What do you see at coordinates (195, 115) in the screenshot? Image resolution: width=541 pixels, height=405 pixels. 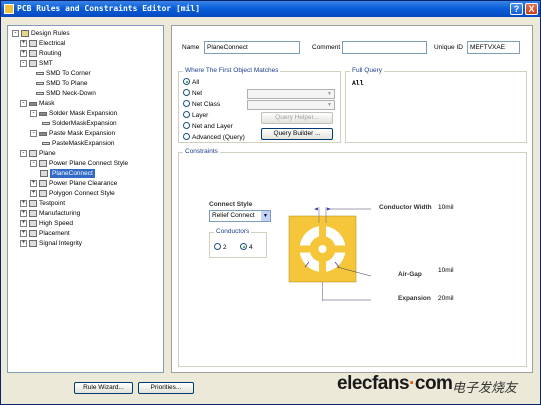 I see `radio-layer: Layer` at bounding box center [195, 115].